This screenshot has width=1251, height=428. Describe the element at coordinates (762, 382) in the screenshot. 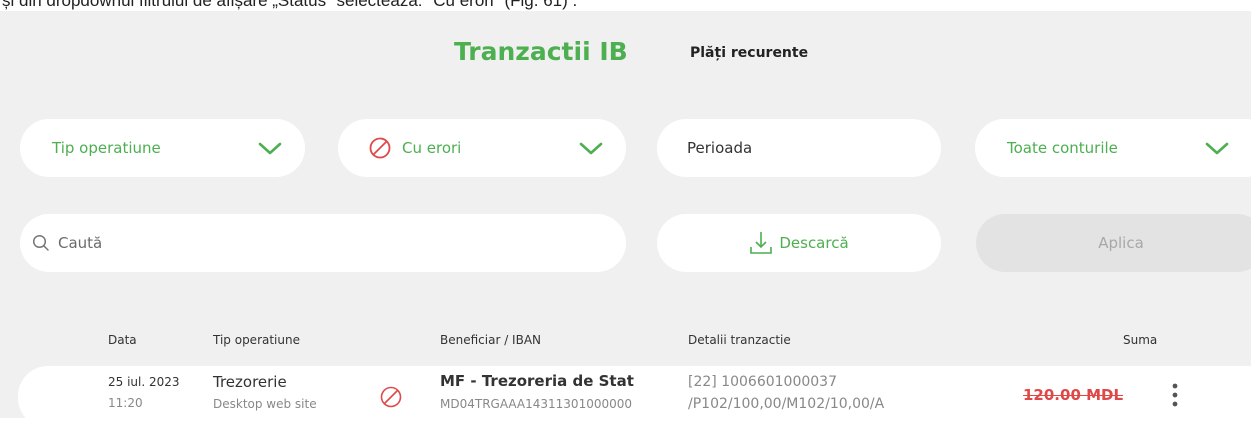

I see `row-details-line1: [22] 1006601000037` at that location.